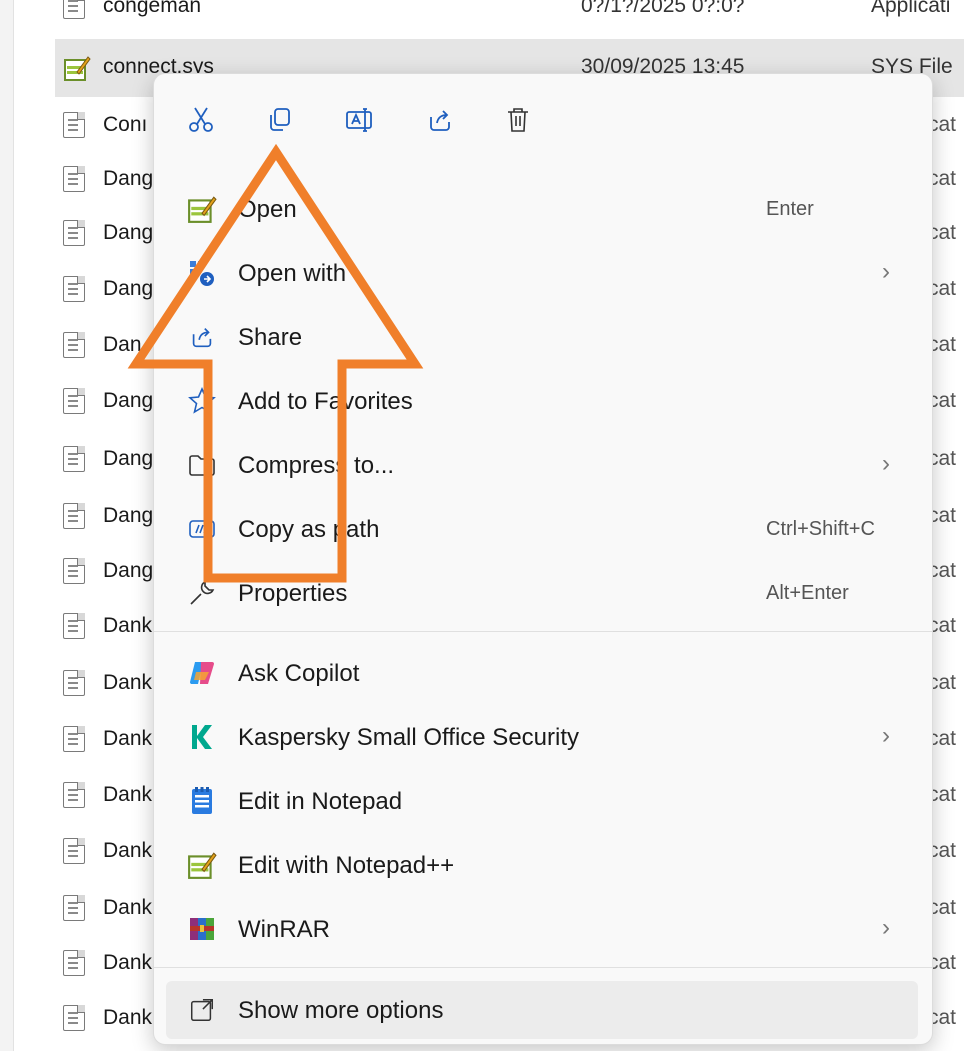 This screenshot has height=1051, width=964. I want to click on menu-label: Kaspersky Small Office Security, so click(409, 737).